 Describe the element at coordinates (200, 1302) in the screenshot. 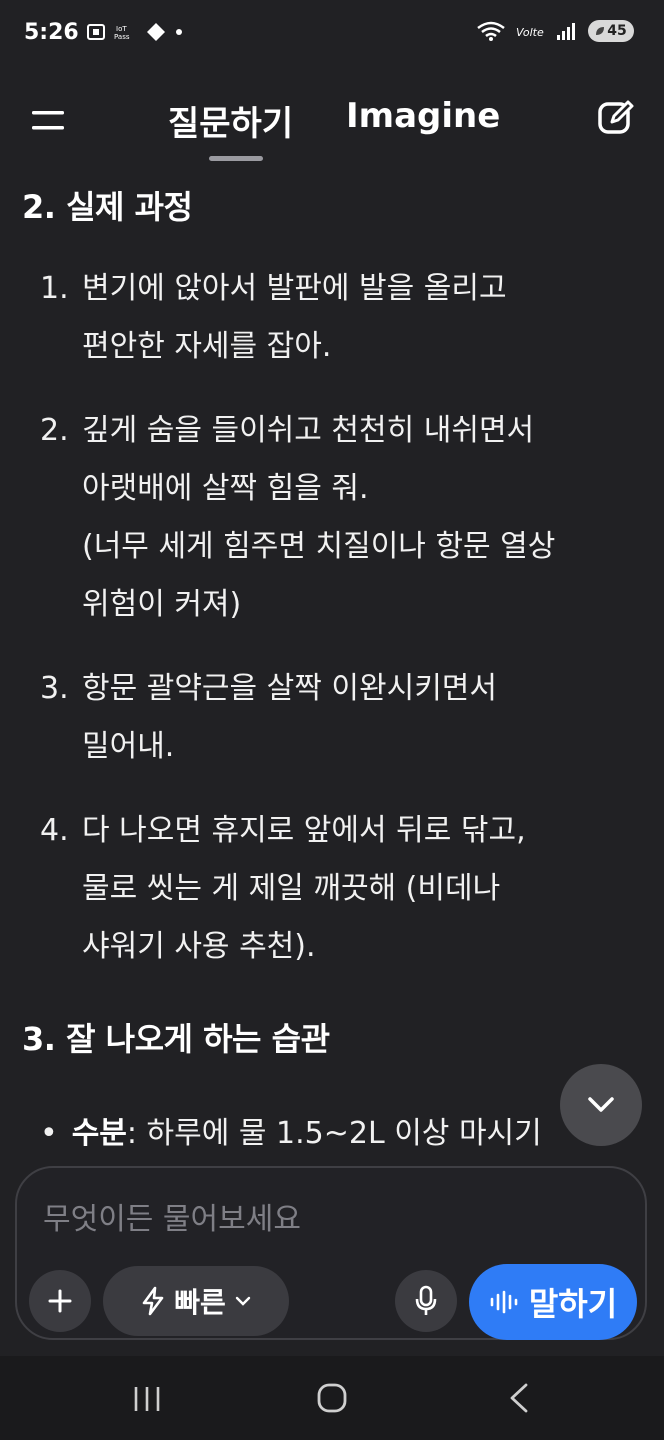

I see `mode-label: 빠른` at that location.